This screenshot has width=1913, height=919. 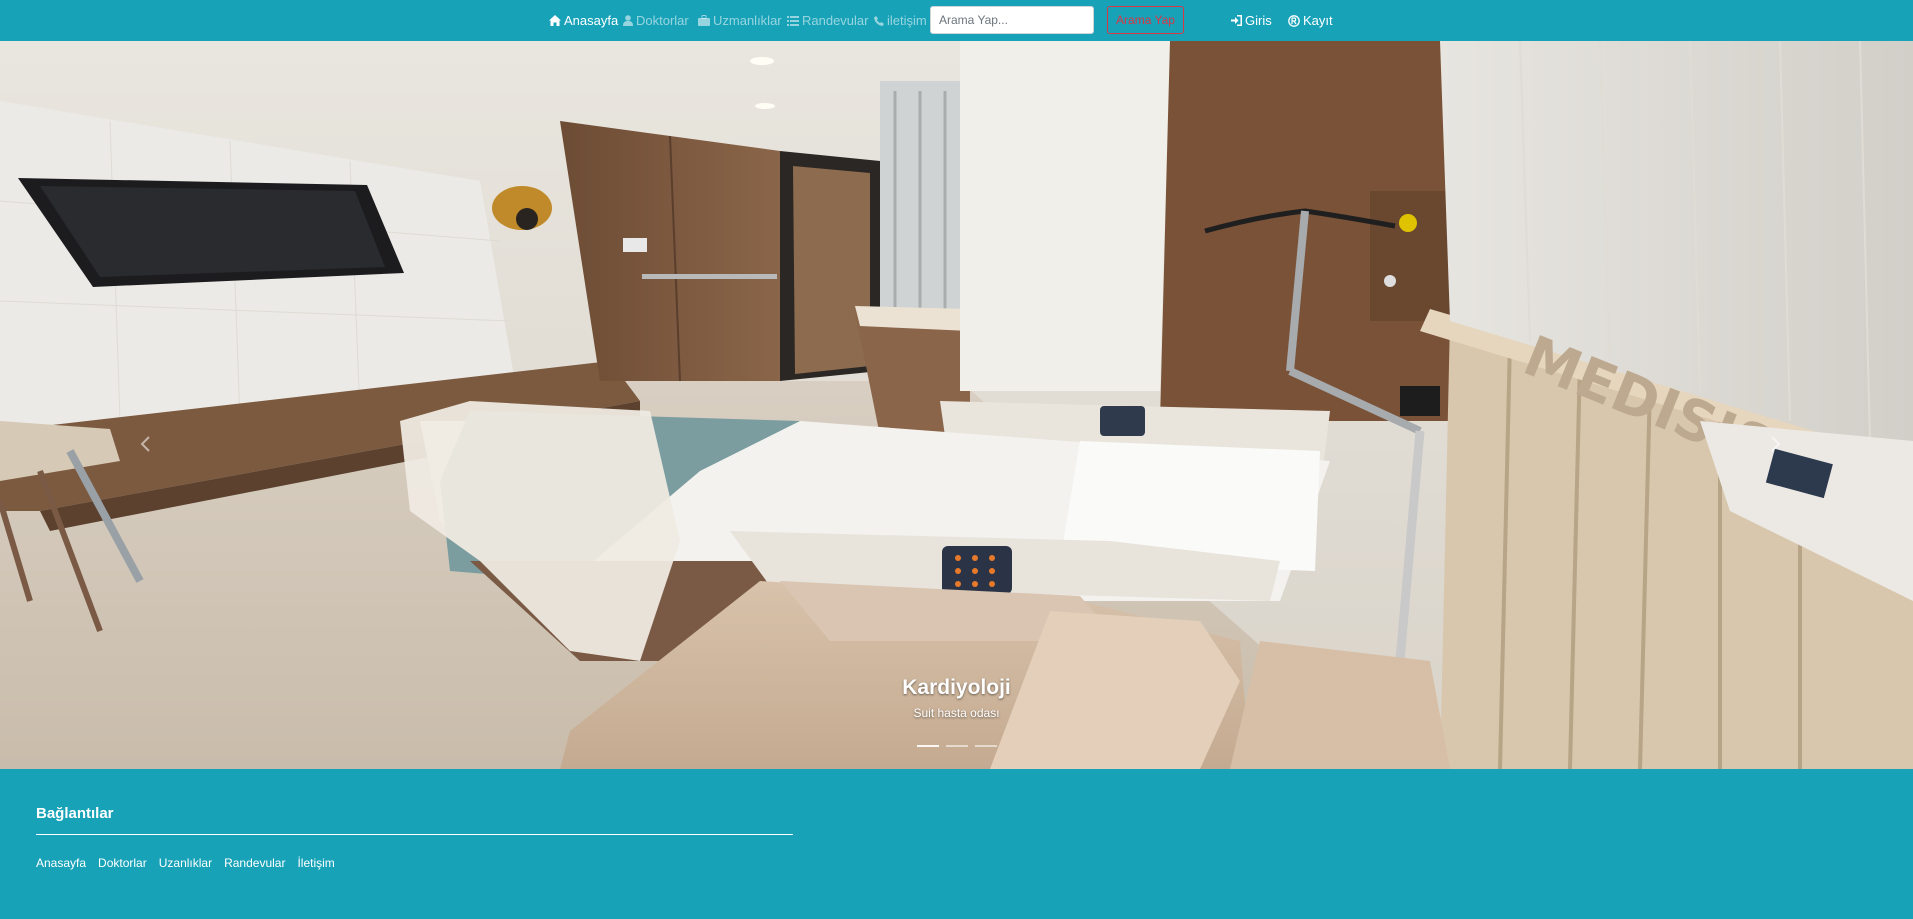 I want to click on chevron-left-icon, so click(x=145, y=444).